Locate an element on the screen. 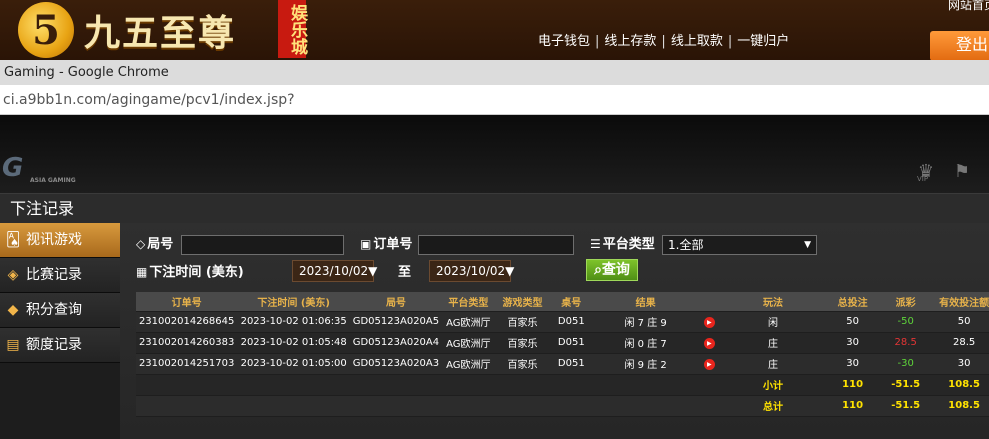 This screenshot has height=439, width=989. order-label-text: 订单号 is located at coordinates (393, 244).